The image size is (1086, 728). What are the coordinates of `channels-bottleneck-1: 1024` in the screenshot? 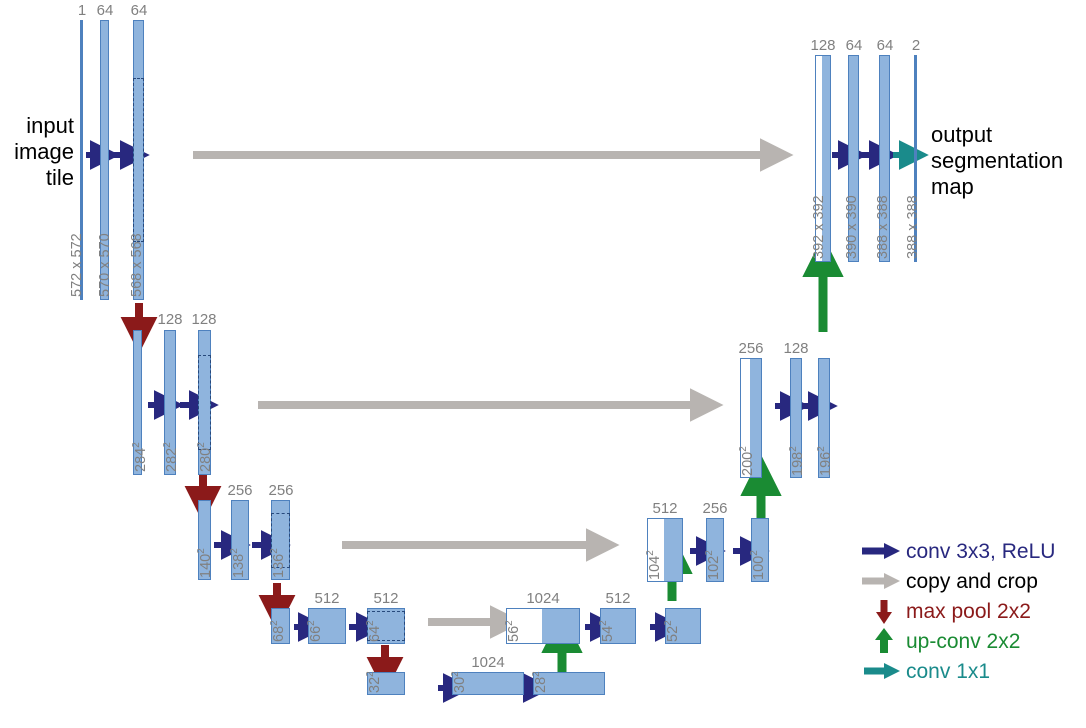 It's located at (488, 662).